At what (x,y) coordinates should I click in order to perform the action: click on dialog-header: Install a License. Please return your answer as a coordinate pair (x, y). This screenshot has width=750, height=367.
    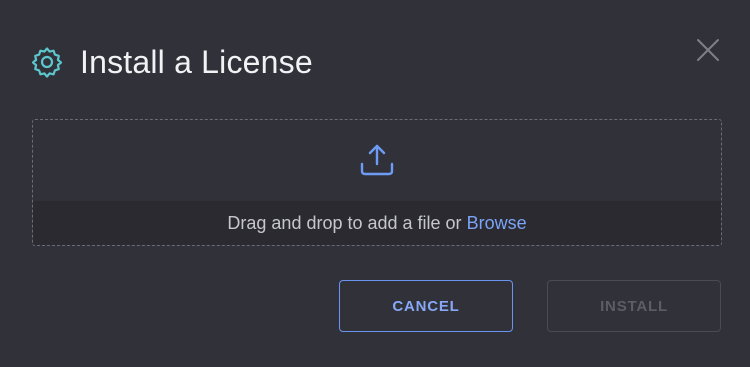
    Looking at the image, I should click on (171, 62).